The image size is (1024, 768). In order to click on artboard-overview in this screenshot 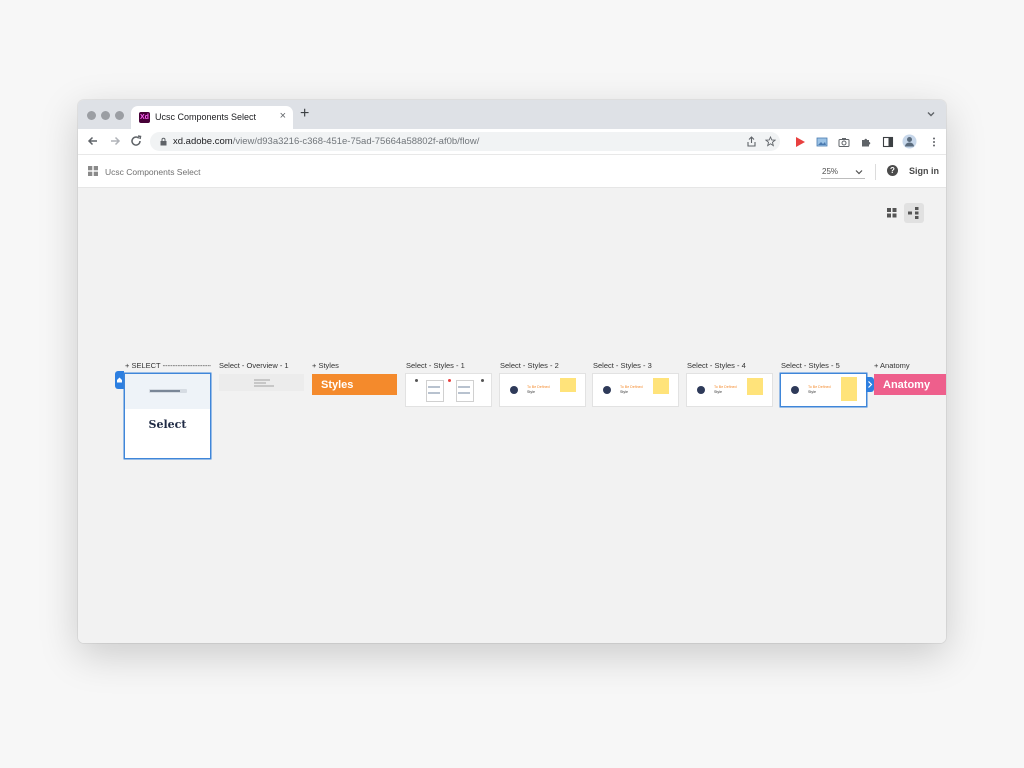, I will do `click(261, 382)`.